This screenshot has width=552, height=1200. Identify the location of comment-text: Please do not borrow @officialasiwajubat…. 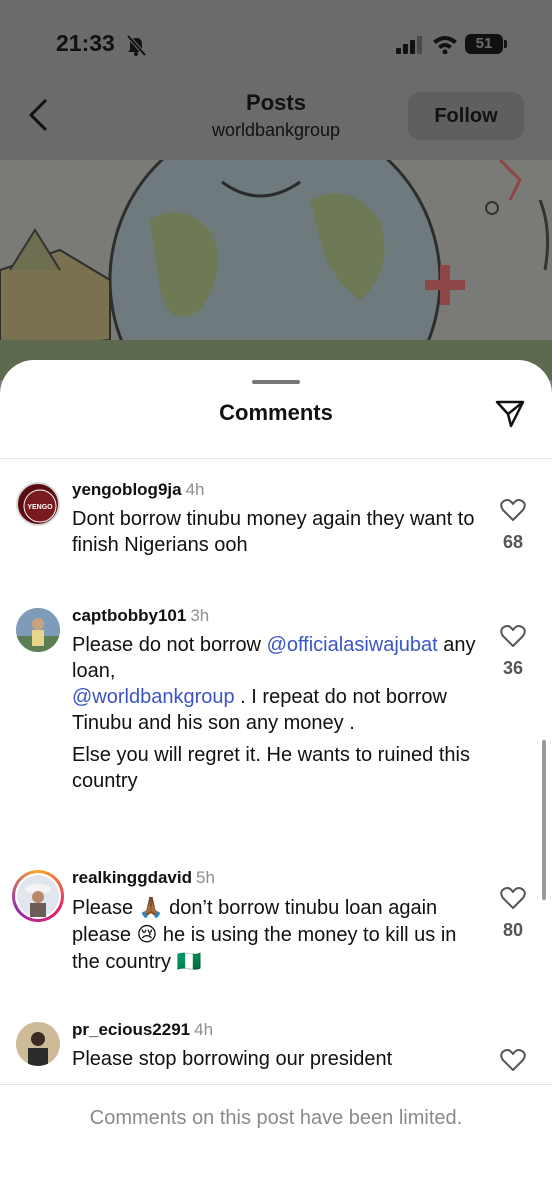
(277, 713).